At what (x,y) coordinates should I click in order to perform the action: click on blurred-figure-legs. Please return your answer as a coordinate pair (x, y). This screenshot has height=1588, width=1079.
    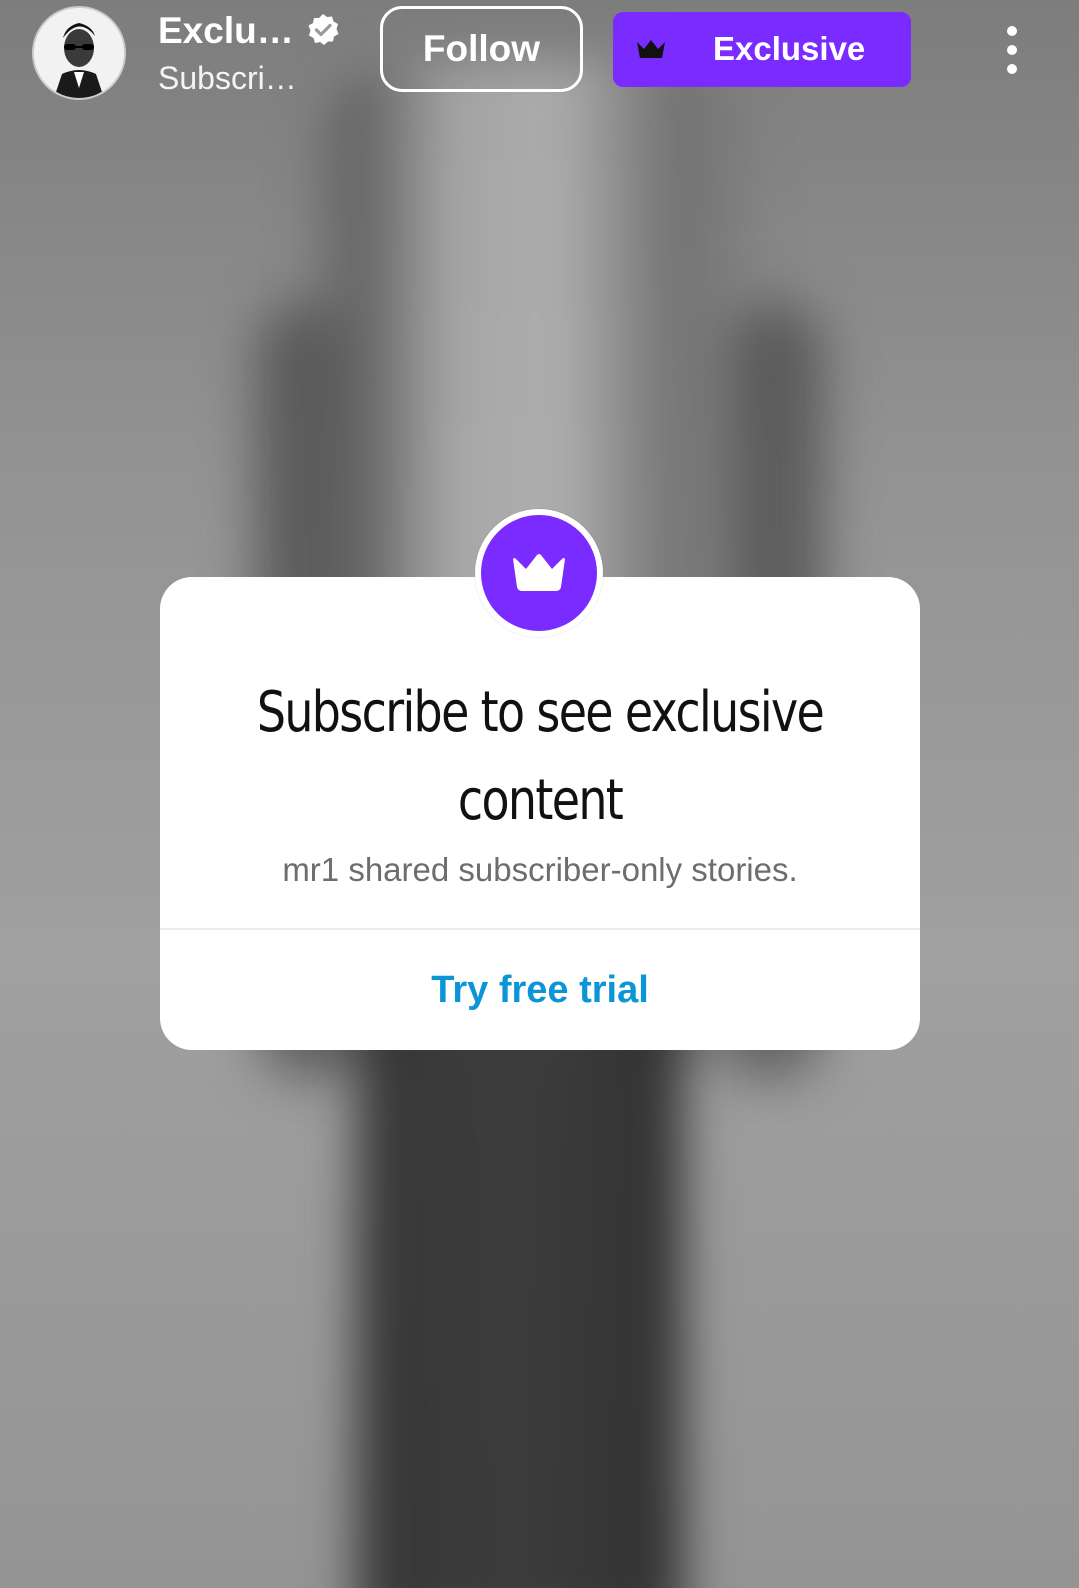
    Looking at the image, I should click on (520, 1294).